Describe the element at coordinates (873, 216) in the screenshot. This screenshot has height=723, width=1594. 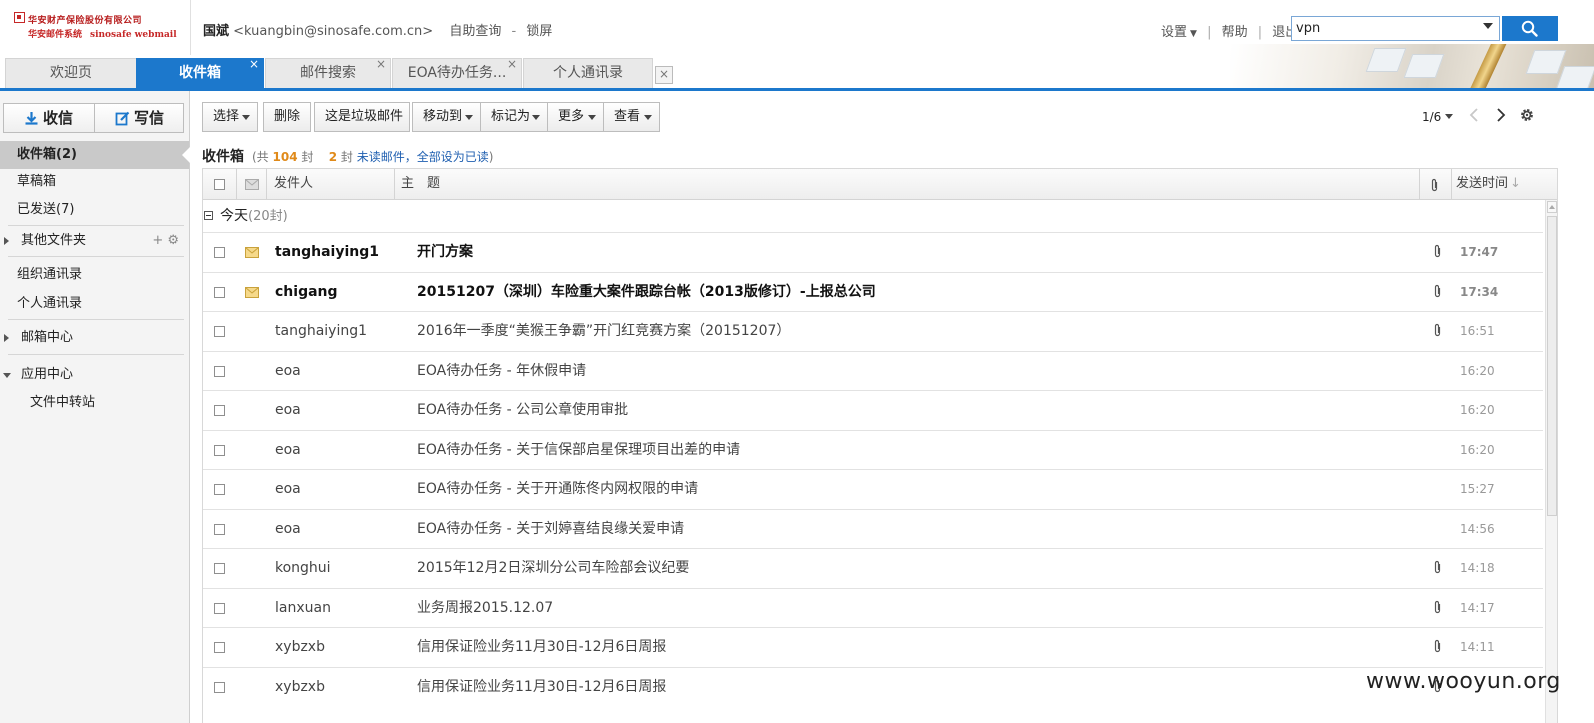
I see `group-header-today: 今天(20封)` at that location.